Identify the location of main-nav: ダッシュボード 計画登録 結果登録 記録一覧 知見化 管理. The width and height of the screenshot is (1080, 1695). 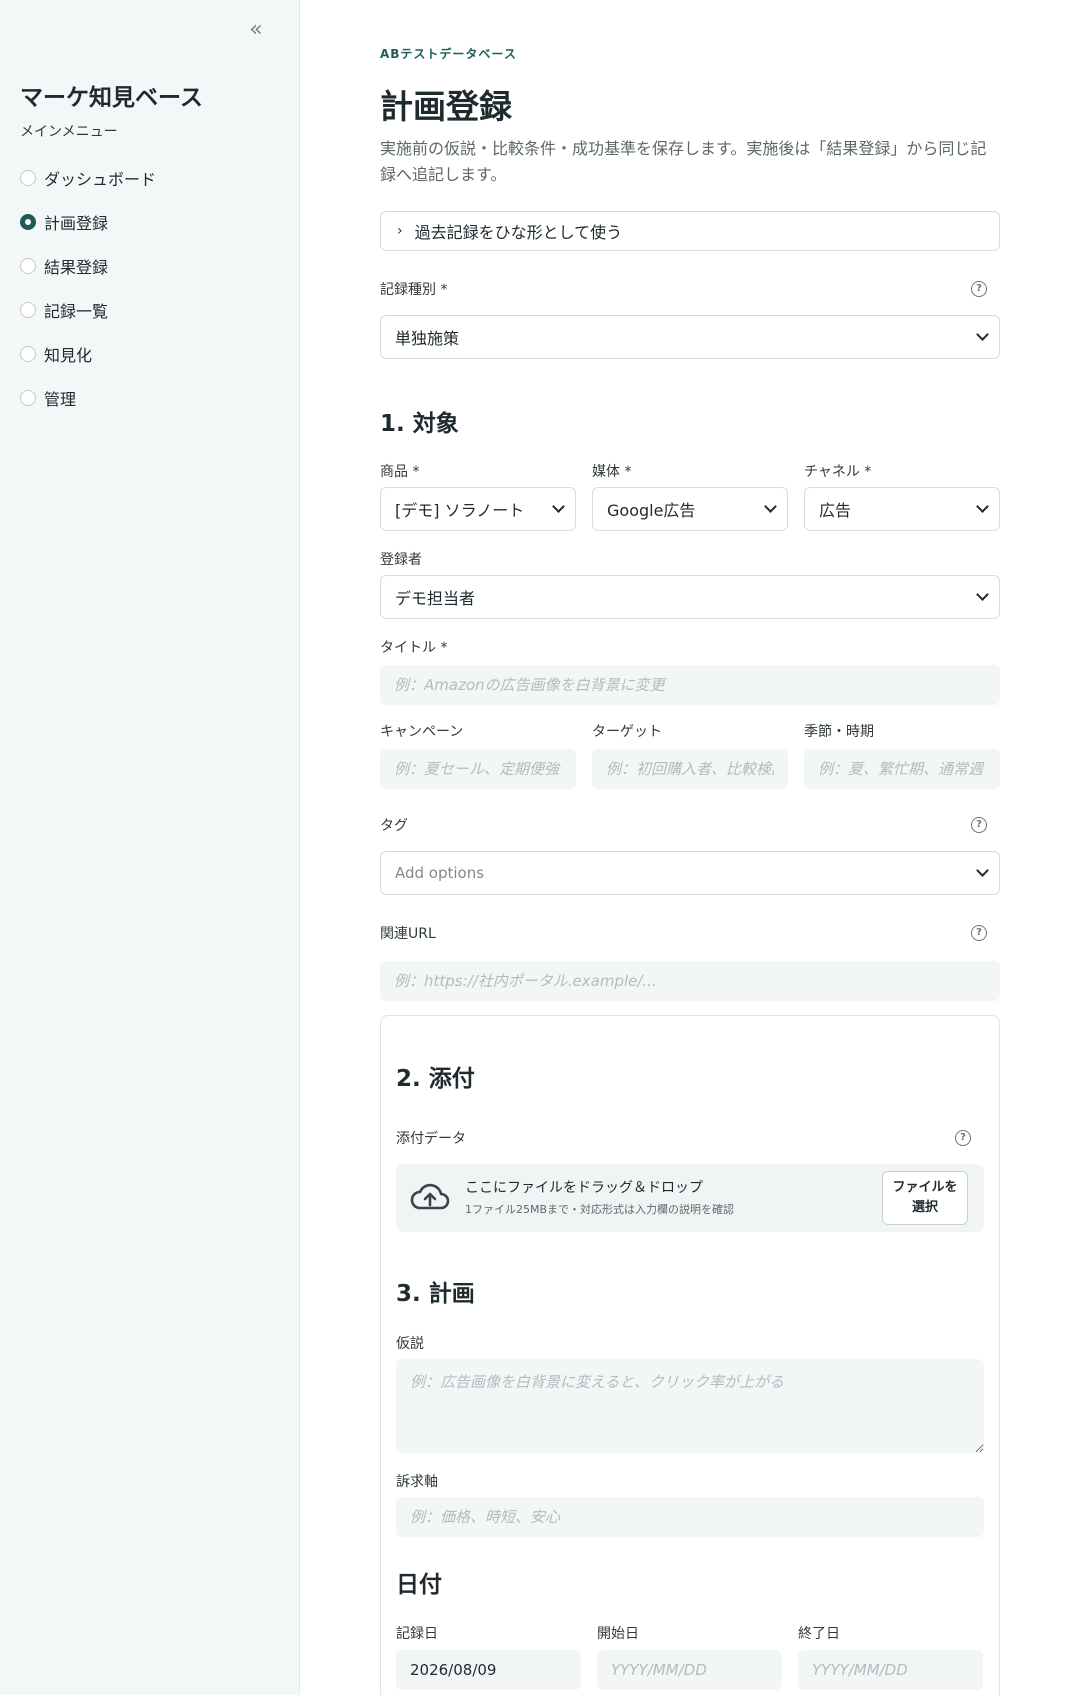
(88, 288).